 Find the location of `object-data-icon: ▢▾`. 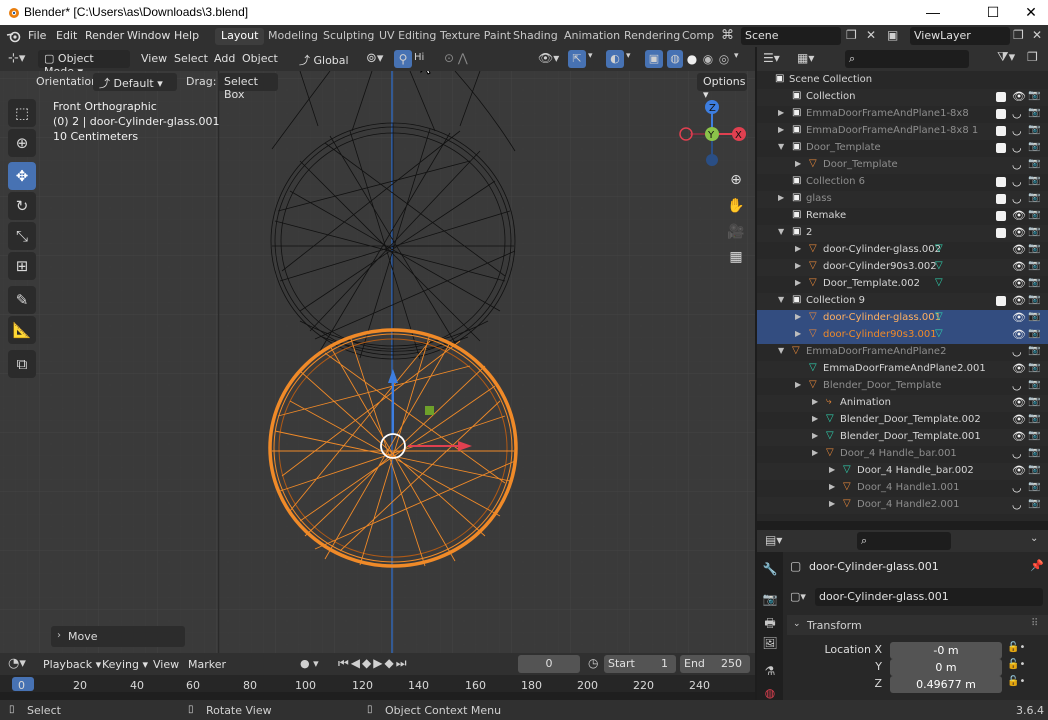

object-data-icon: ▢▾ is located at coordinates (798, 596).